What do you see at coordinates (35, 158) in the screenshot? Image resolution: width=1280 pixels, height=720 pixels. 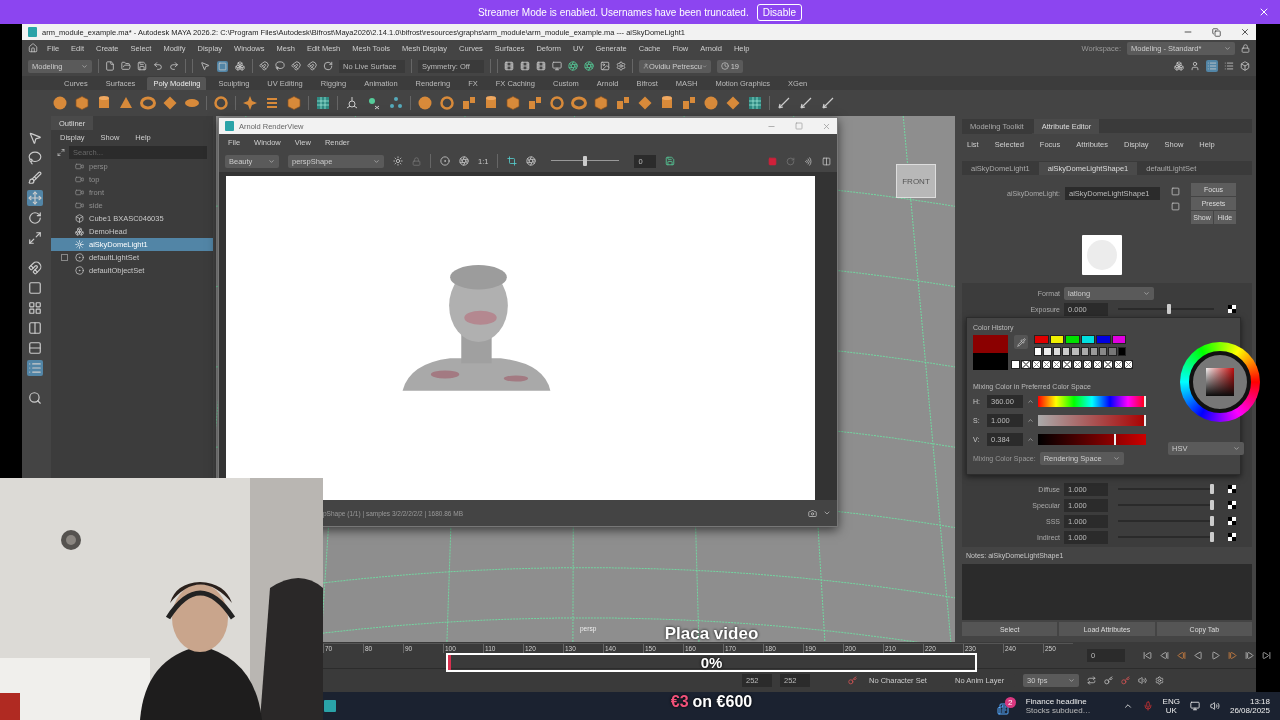 I see `lasso-icon` at bounding box center [35, 158].